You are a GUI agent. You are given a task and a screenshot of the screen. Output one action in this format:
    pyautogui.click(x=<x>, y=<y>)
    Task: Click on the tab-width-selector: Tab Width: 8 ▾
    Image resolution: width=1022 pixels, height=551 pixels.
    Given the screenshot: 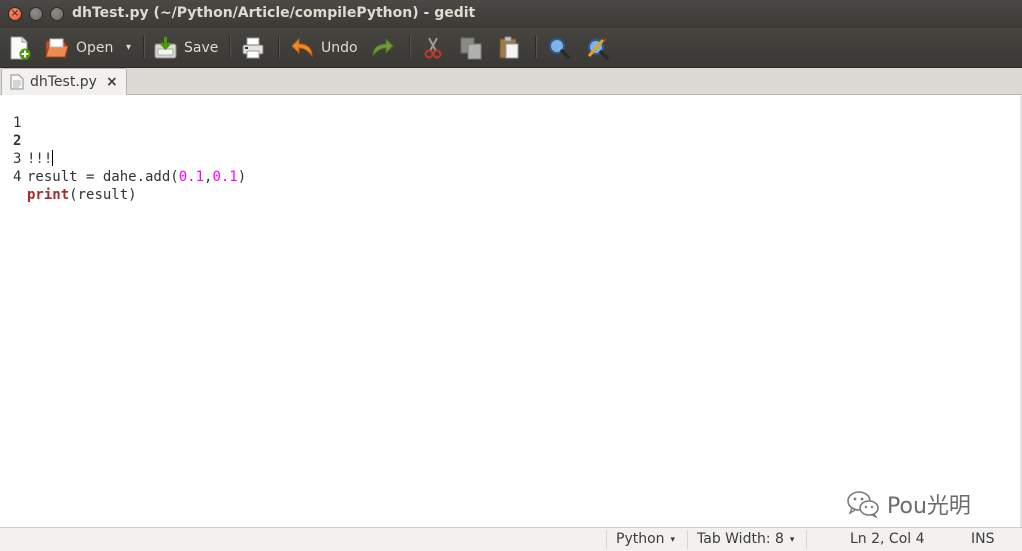 What is the action you would take?
    pyautogui.click(x=745, y=539)
    